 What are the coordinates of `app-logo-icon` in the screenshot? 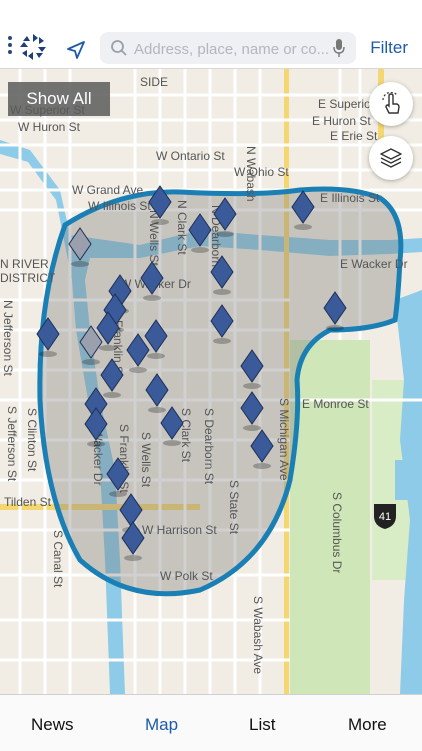 It's located at (33, 47).